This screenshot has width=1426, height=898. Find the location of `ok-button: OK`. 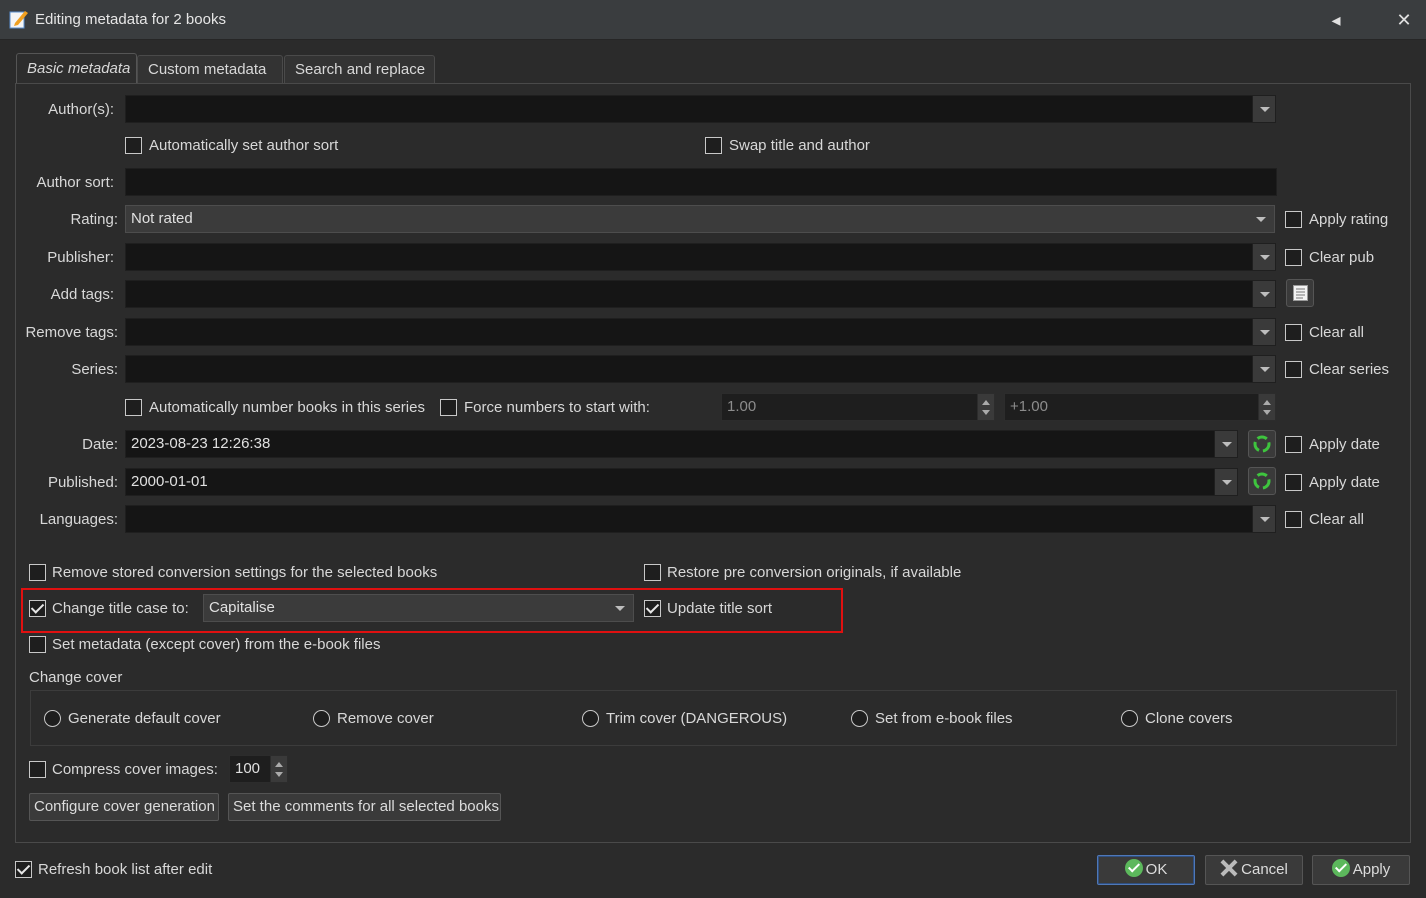

ok-button: OK is located at coordinates (1146, 870).